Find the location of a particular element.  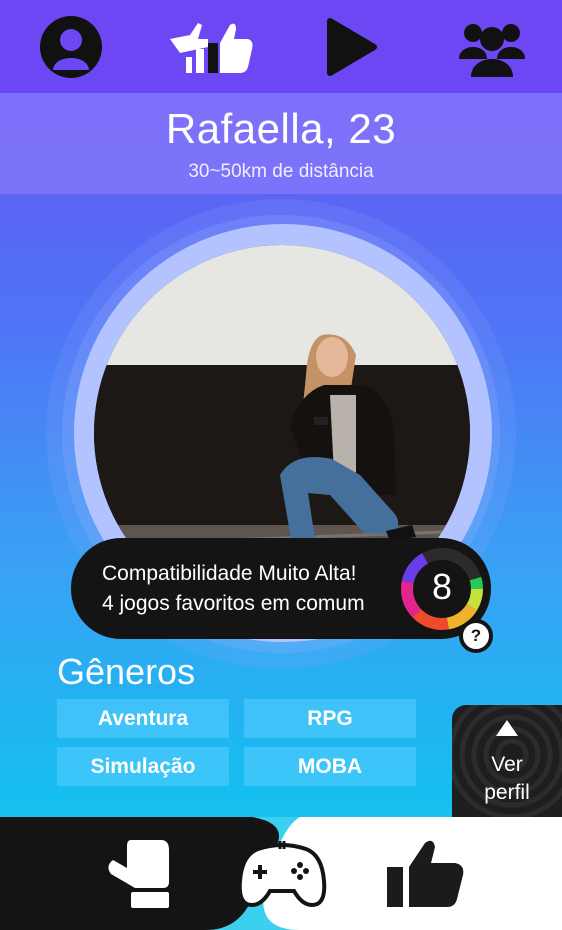

compatibility-score: 8 is located at coordinates (442, 586).